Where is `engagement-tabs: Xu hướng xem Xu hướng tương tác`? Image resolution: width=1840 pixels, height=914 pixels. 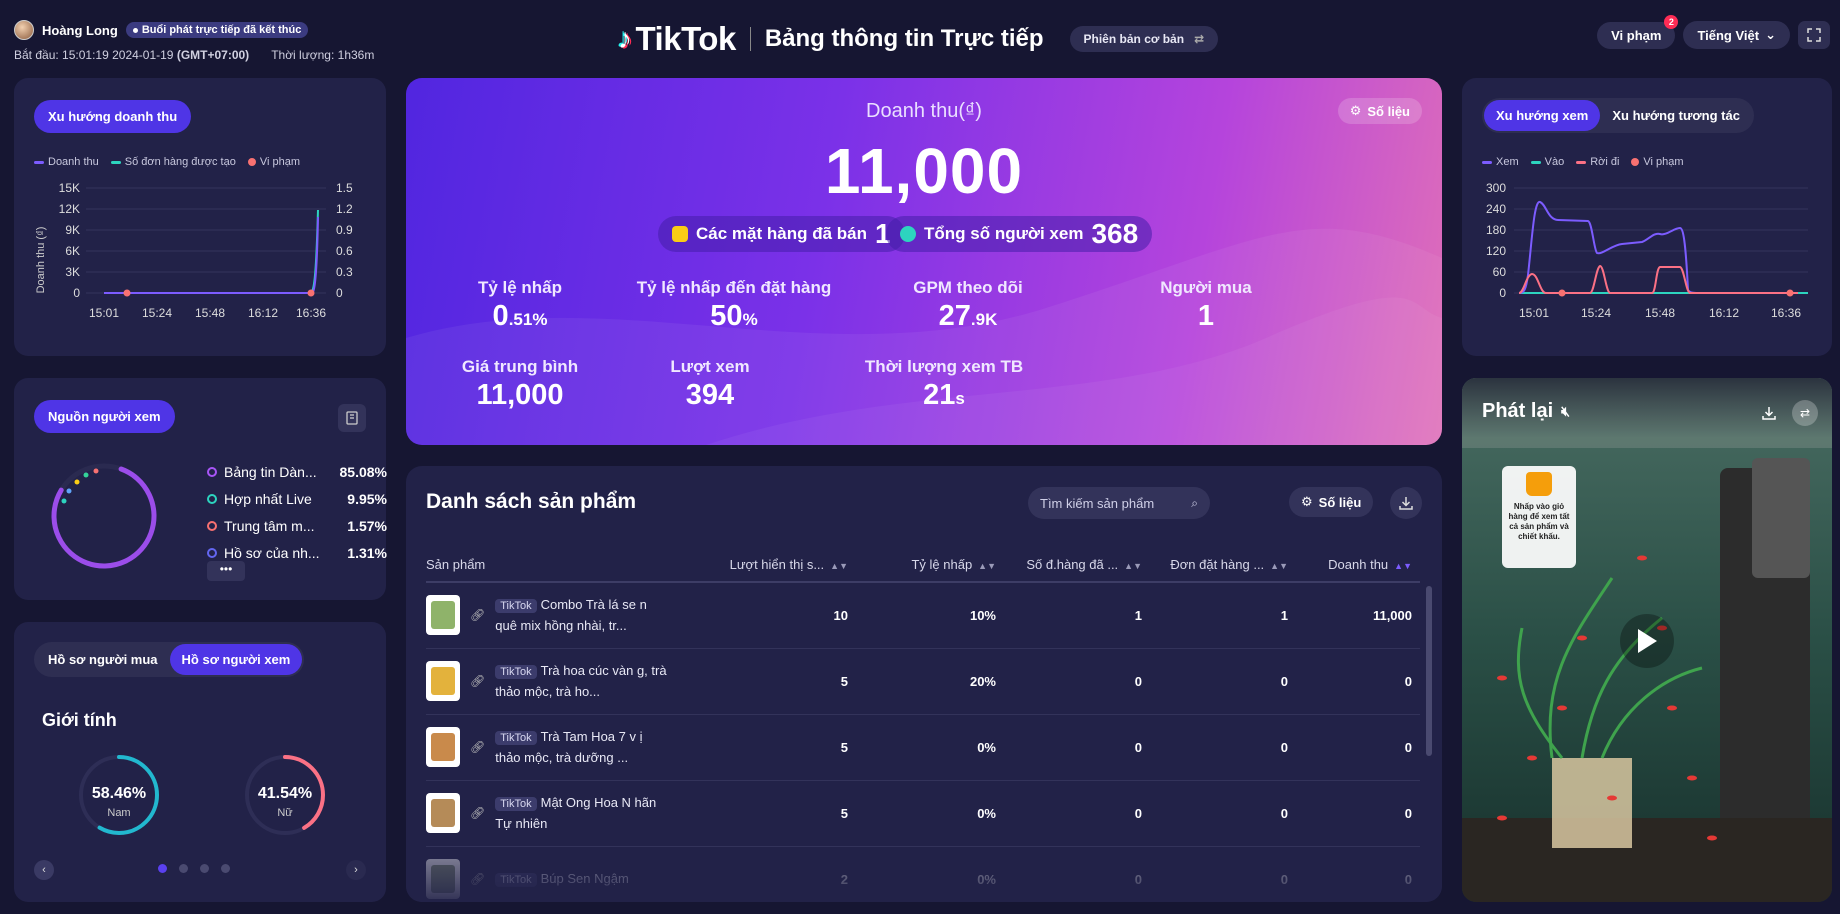 engagement-tabs: Xu hướng xem Xu hướng tương tác is located at coordinates (1618, 115).